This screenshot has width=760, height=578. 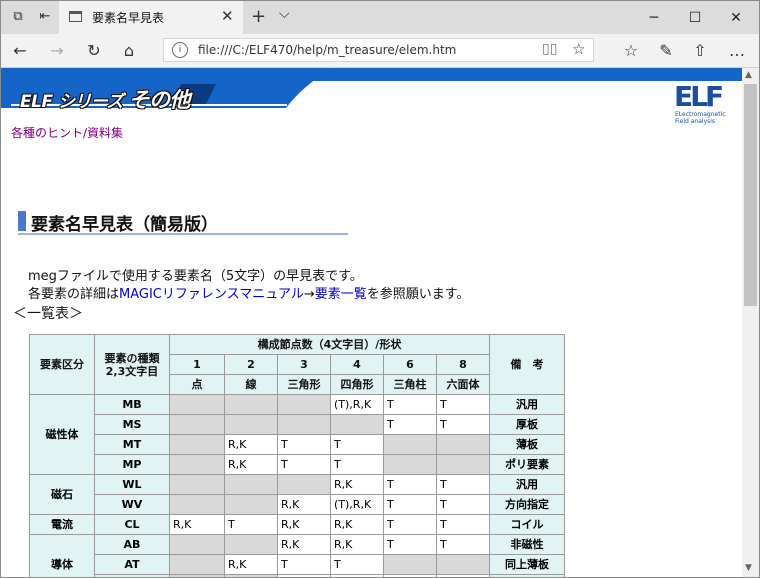 I want to click on table-row: 磁石 WL R,K T T 汎用, so click(x=297, y=494).